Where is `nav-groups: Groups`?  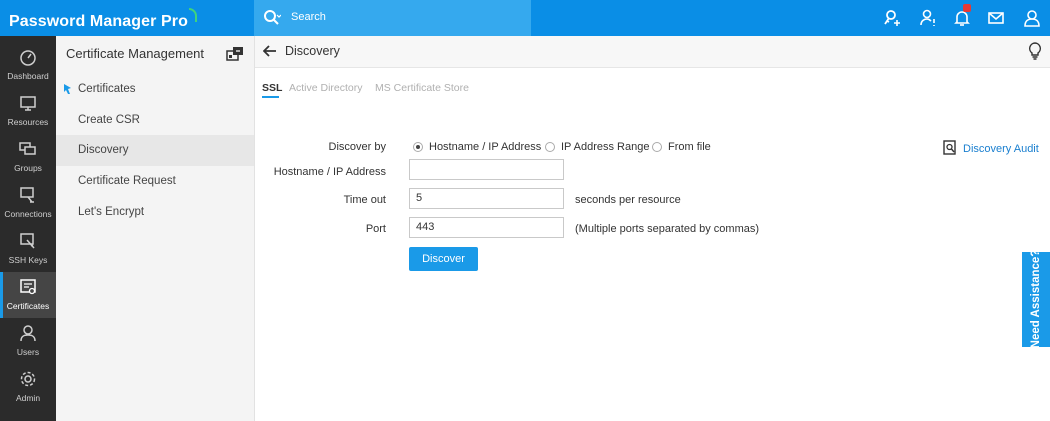 nav-groups: Groups is located at coordinates (28, 157).